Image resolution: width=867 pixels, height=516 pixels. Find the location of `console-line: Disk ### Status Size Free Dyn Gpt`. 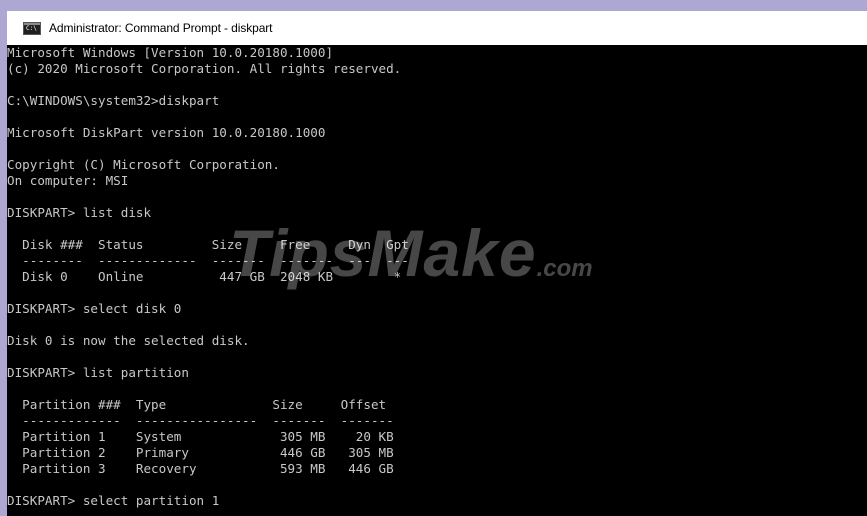

console-line: Disk ### Status Size Free Dyn Gpt is located at coordinates (208, 244).